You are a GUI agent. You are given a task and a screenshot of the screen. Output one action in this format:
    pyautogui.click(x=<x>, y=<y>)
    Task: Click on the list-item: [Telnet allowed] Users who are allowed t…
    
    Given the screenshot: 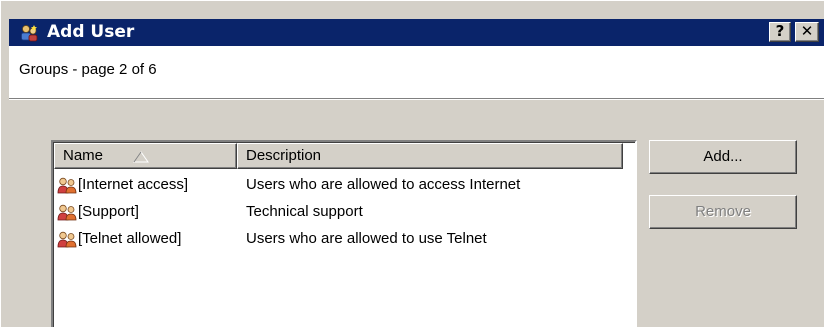 What is the action you would take?
    pyautogui.click(x=344, y=239)
    